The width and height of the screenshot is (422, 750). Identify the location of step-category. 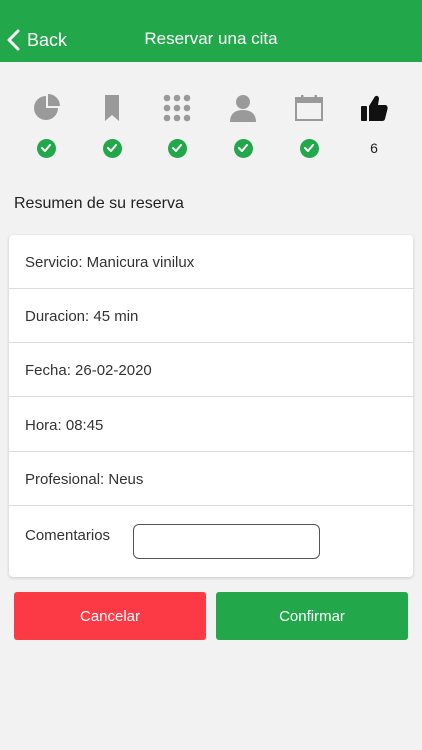
(112, 127).